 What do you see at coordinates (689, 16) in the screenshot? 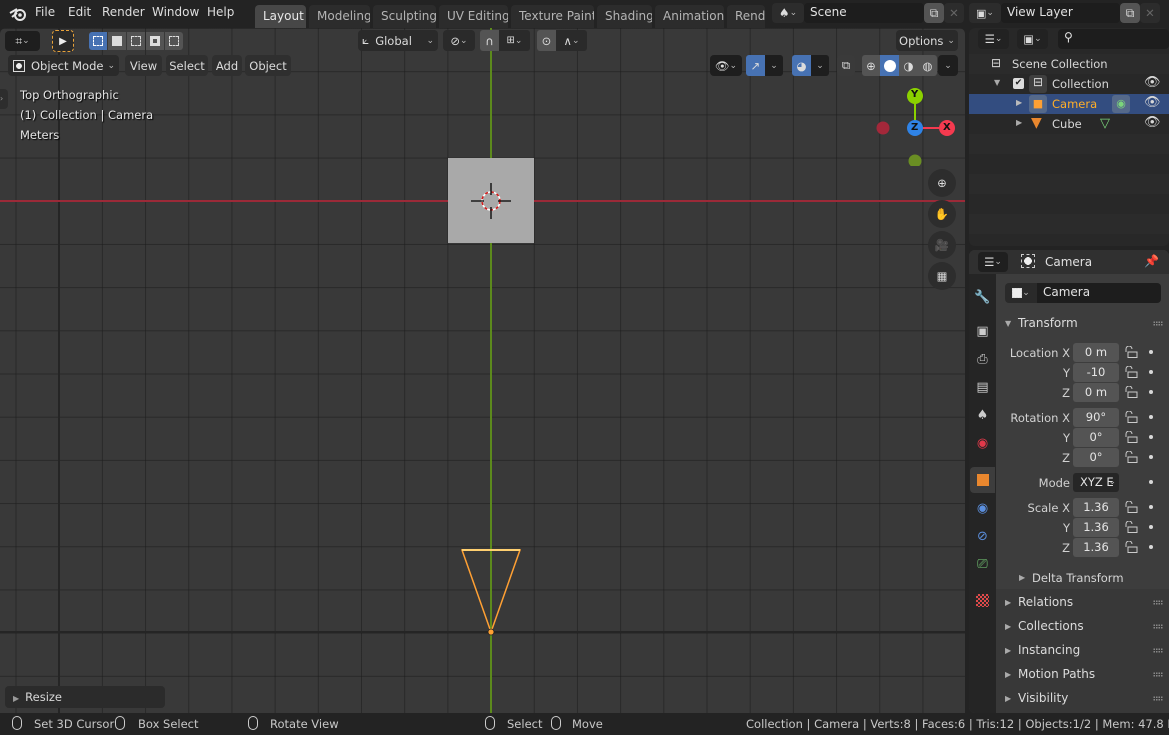
I see `tab-animation: Animation` at bounding box center [689, 16].